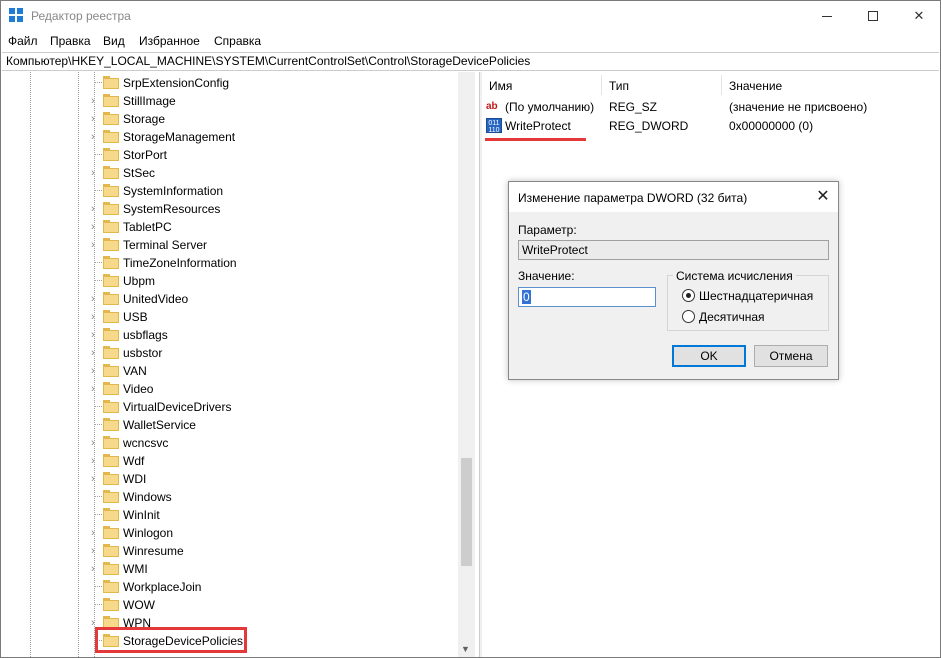 The image size is (941, 658). I want to click on value-data: 0x00000000 (0), so click(771, 126).